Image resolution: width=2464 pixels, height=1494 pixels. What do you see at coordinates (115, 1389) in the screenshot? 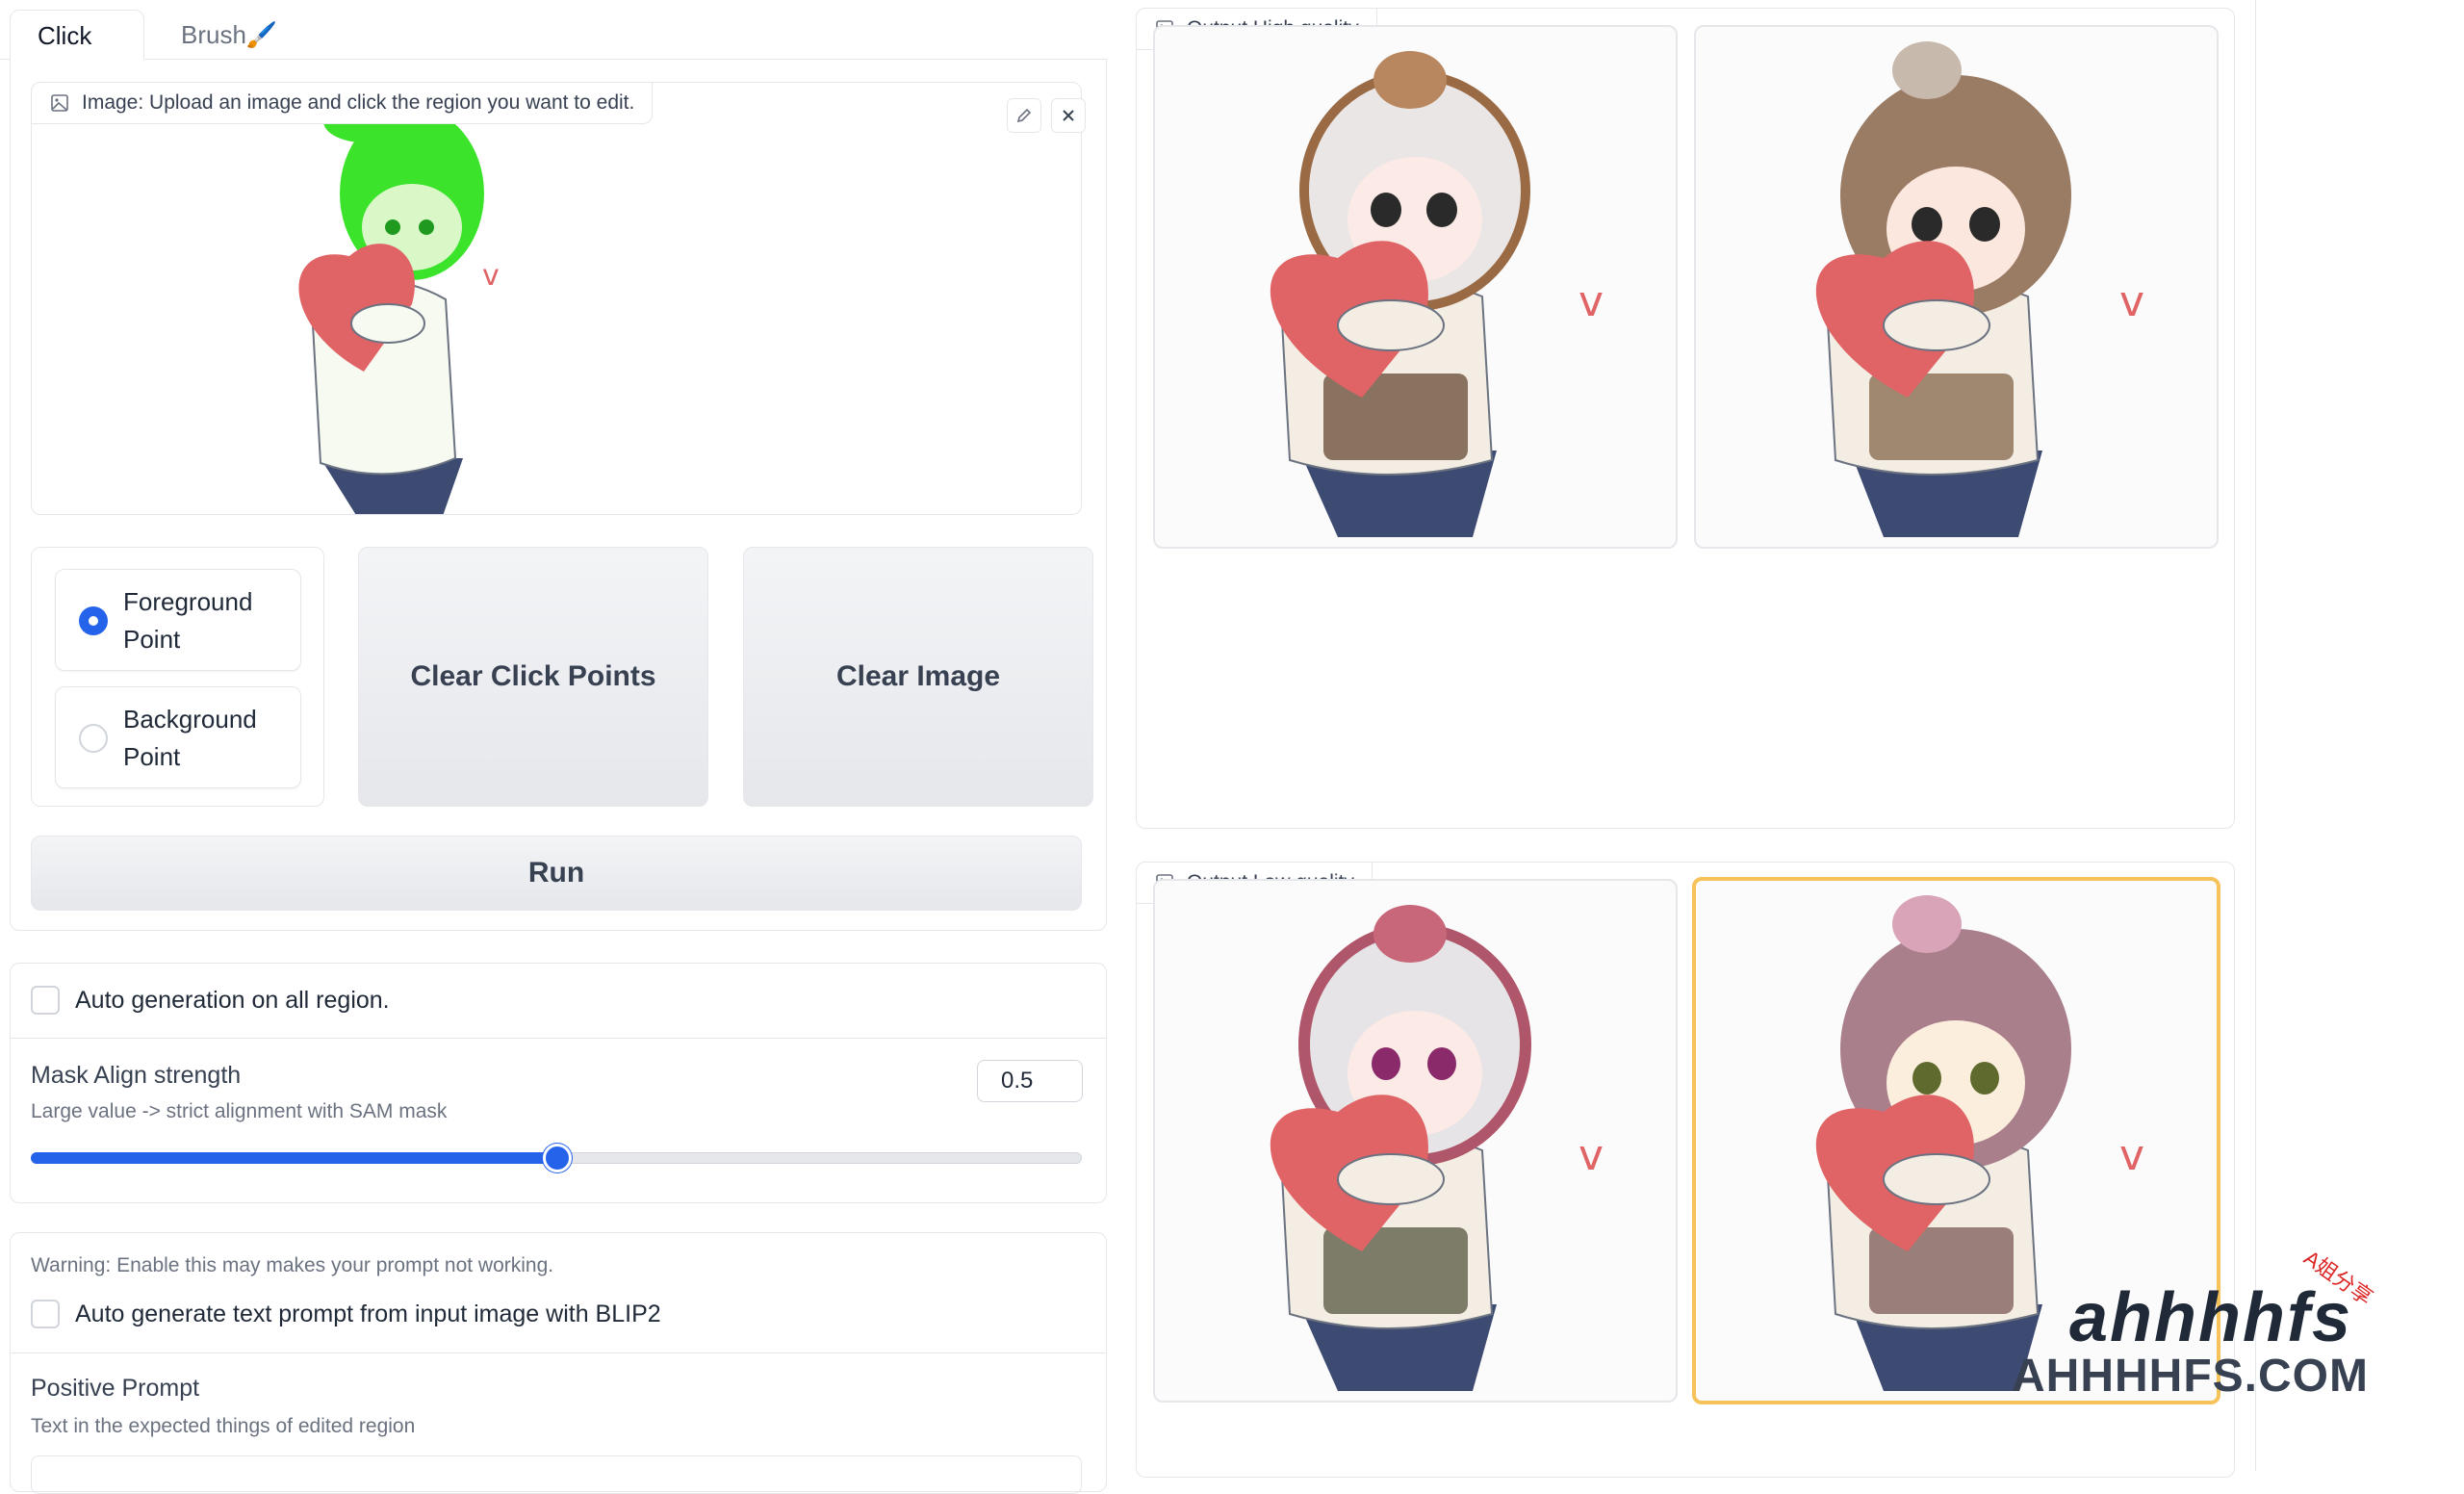
I see `positive-prompt-label: Positive Prompt` at bounding box center [115, 1389].